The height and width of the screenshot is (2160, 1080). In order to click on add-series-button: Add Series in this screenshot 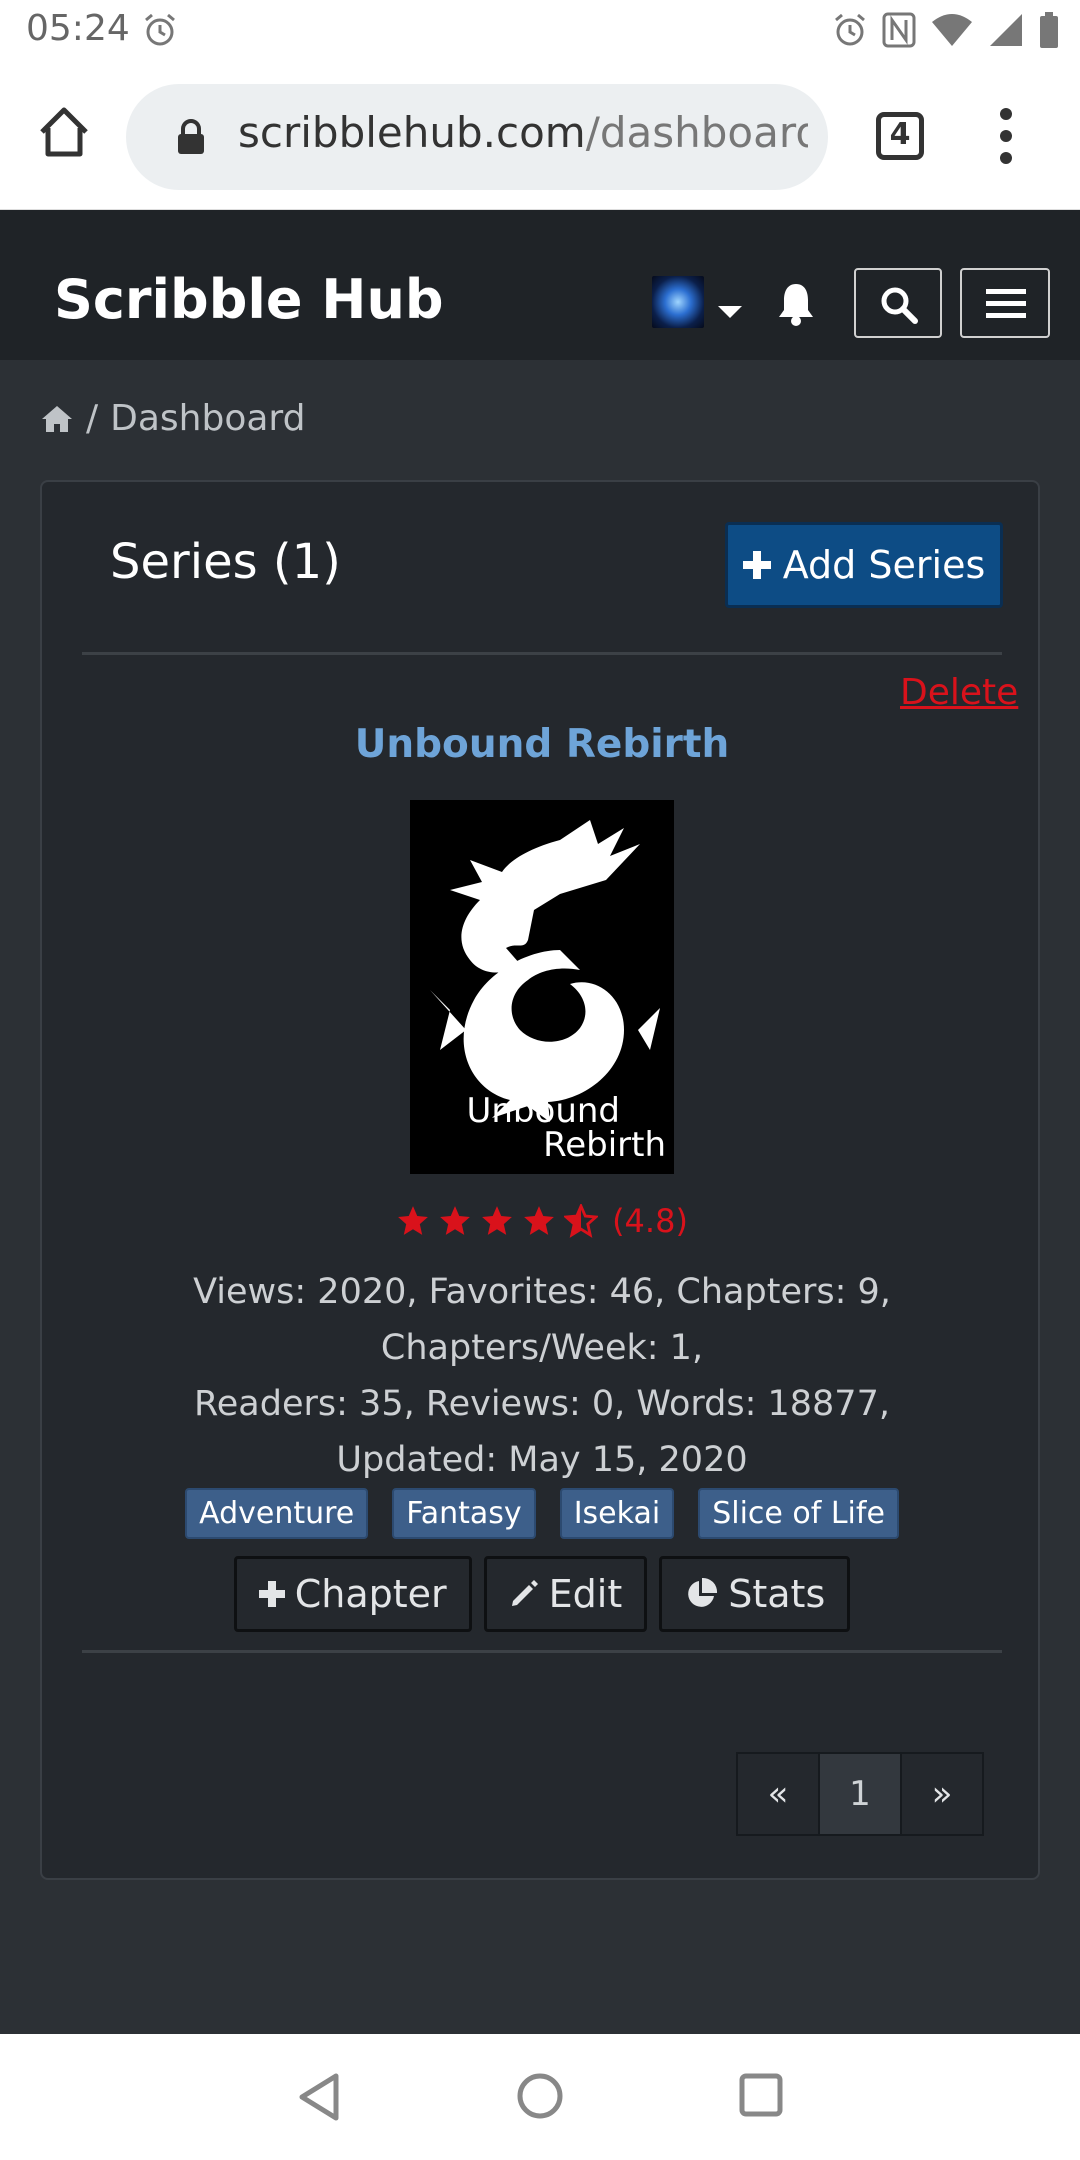, I will do `click(864, 565)`.